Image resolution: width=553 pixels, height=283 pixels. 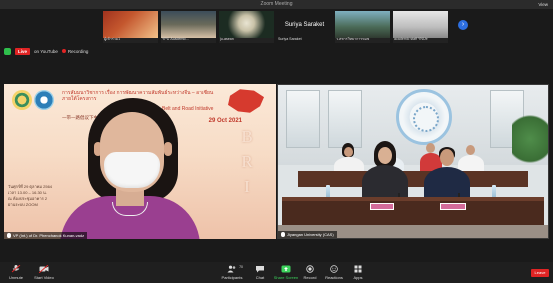 What do you see at coordinates (353, 39) in the screenshot?
I see `thumbnail-name: ว.สชารวิทยาการขอข` at bounding box center [353, 39].